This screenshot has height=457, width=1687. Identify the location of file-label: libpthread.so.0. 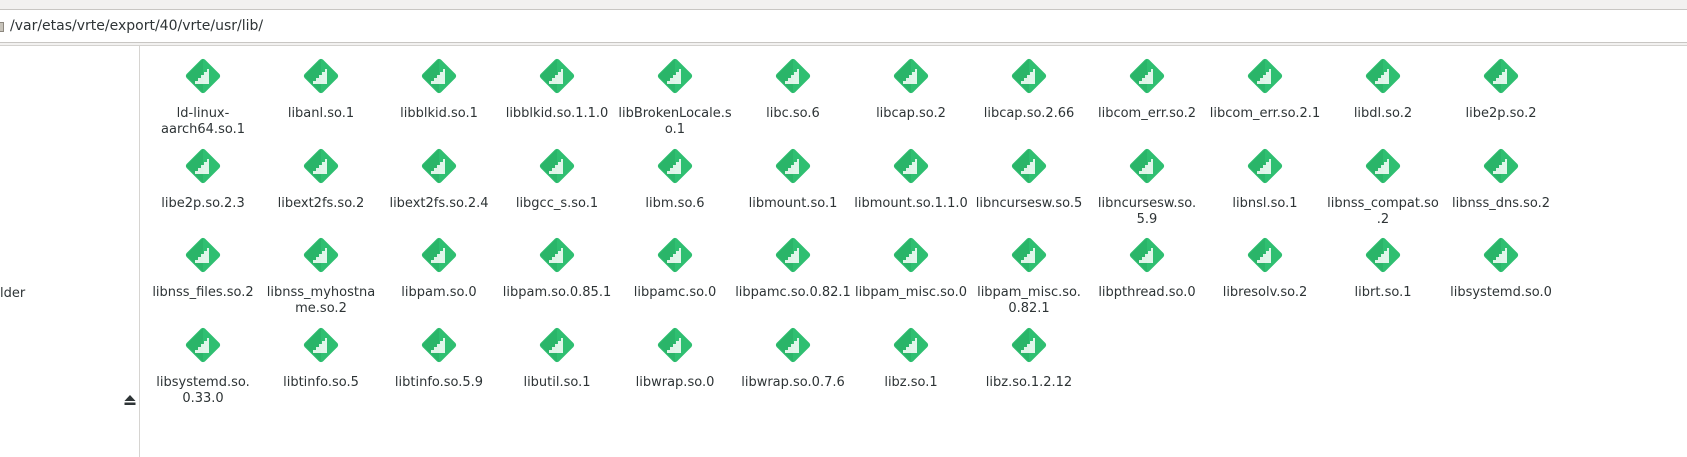
(1147, 292).